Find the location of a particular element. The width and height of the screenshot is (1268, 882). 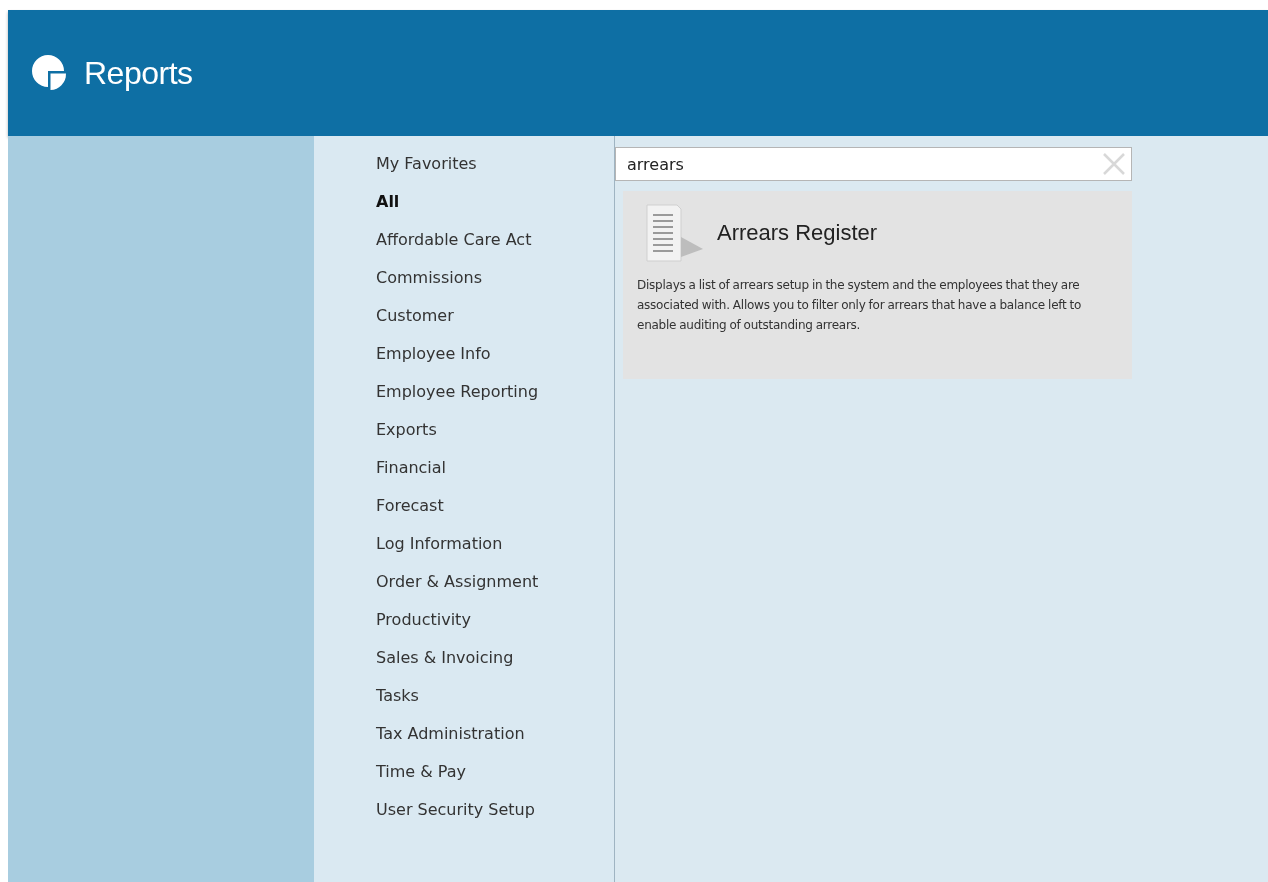

category-link: Productivity is located at coordinates (495, 625).